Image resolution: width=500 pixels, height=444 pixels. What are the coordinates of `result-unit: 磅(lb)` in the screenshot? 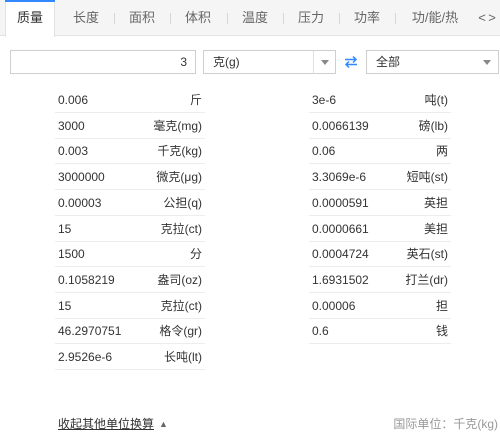 It's located at (433, 126).